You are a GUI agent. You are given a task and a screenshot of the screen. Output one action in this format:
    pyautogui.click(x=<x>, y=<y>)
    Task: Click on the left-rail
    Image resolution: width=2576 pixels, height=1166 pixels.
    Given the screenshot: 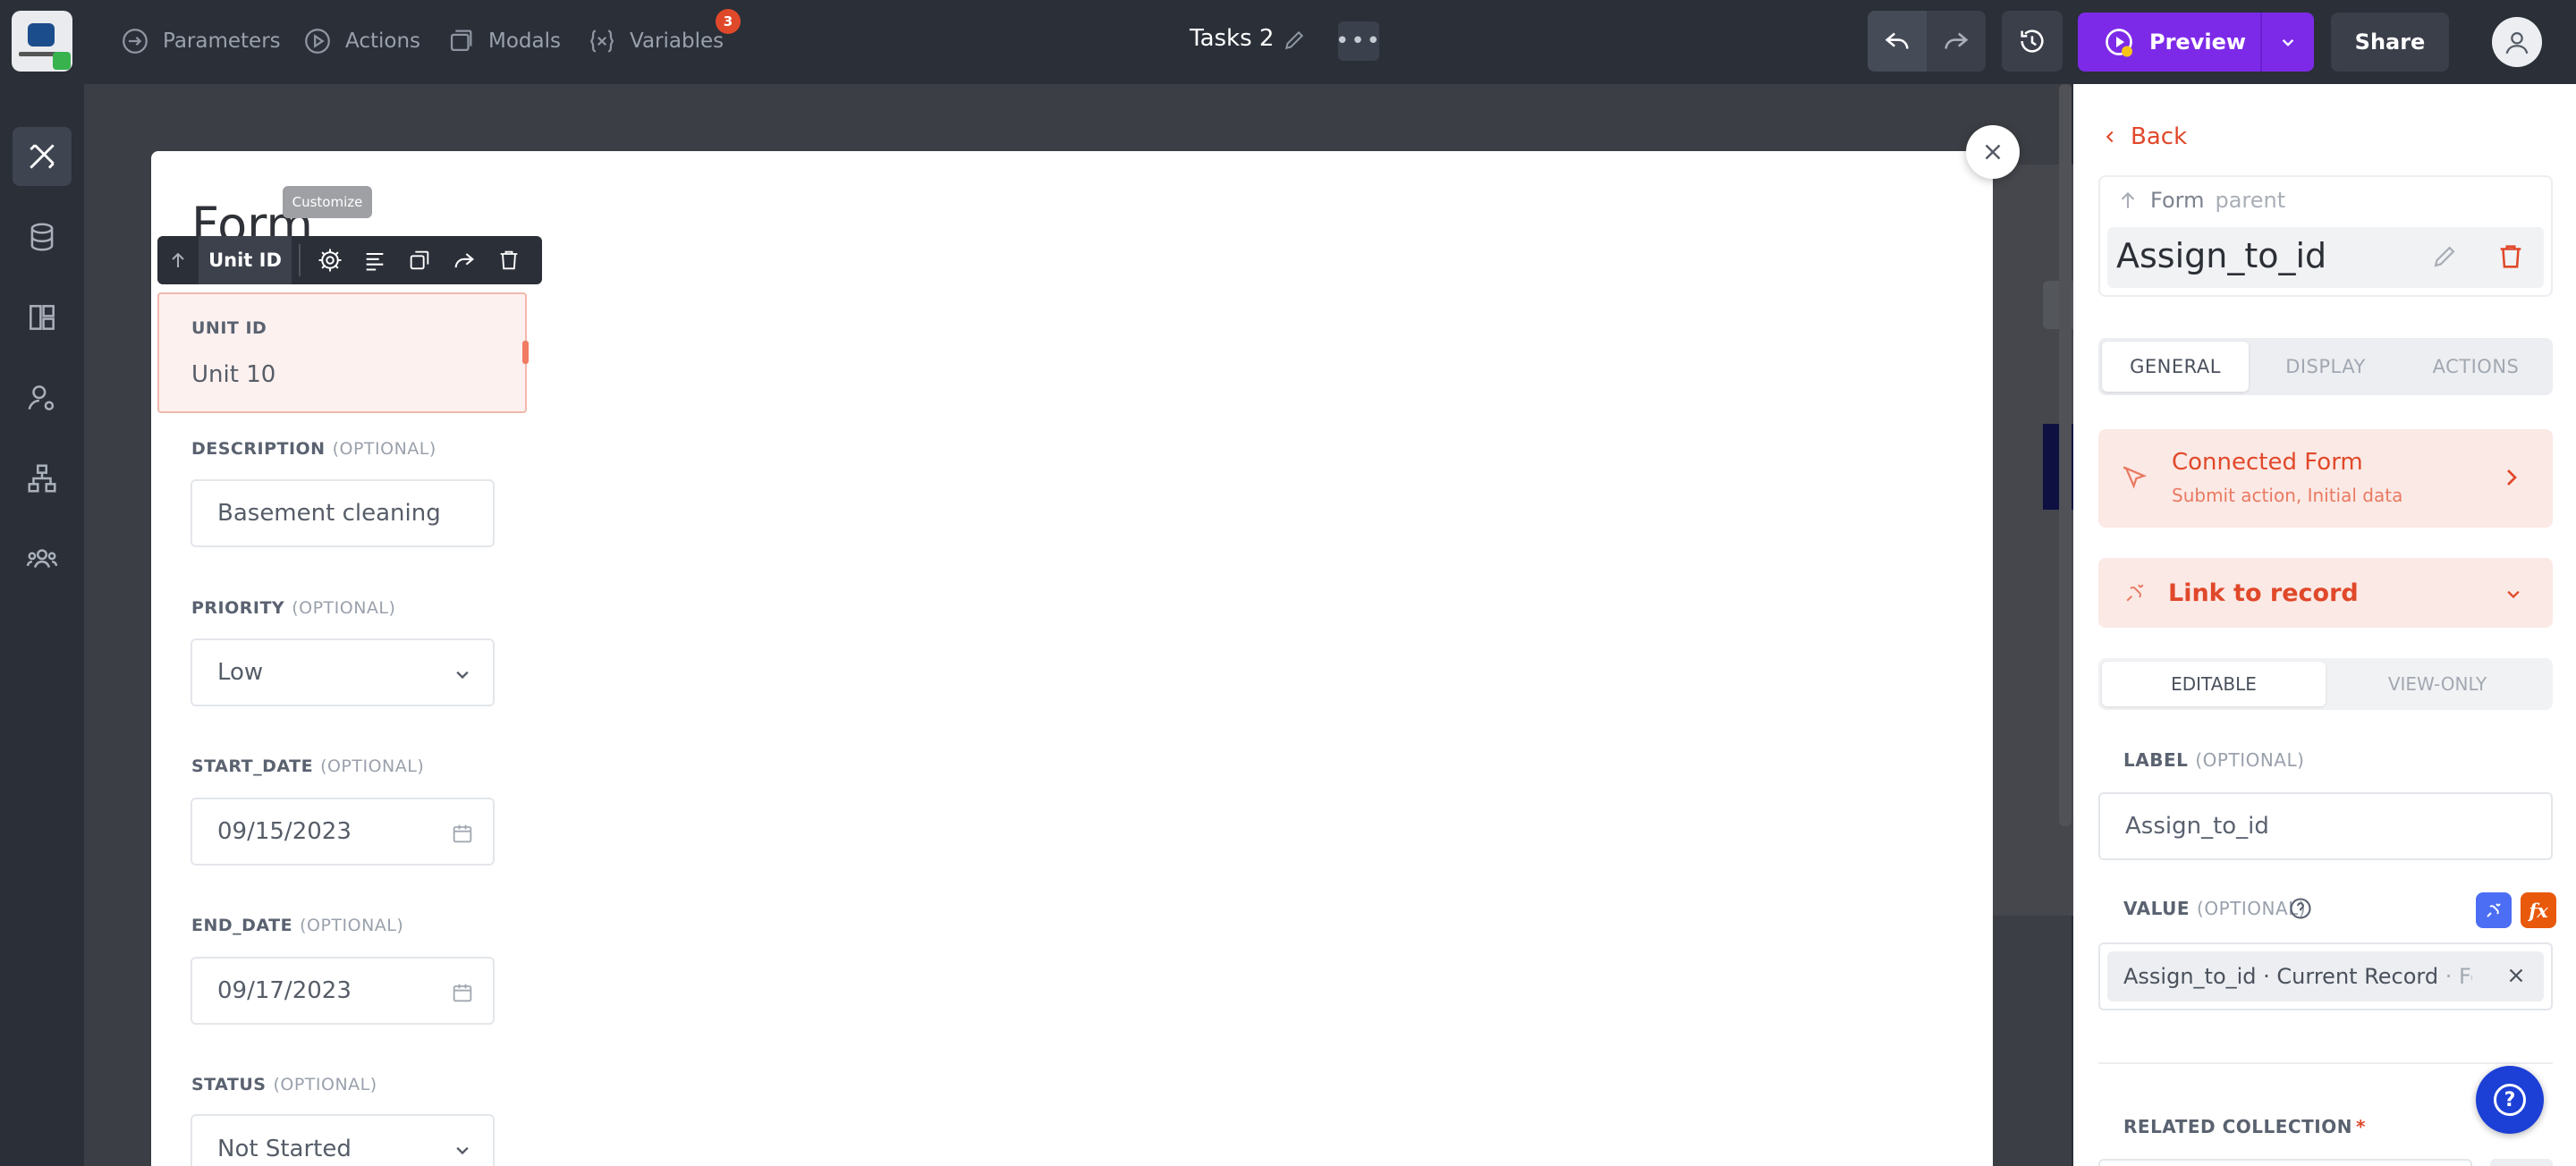 What is the action you would take?
    pyautogui.click(x=42, y=625)
    